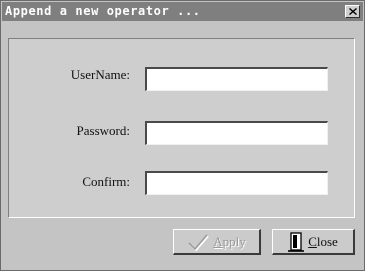 This screenshot has height=271, width=365. What do you see at coordinates (236, 183) in the screenshot?
I see `confirm-password-field` at bounding box center [236, 183].